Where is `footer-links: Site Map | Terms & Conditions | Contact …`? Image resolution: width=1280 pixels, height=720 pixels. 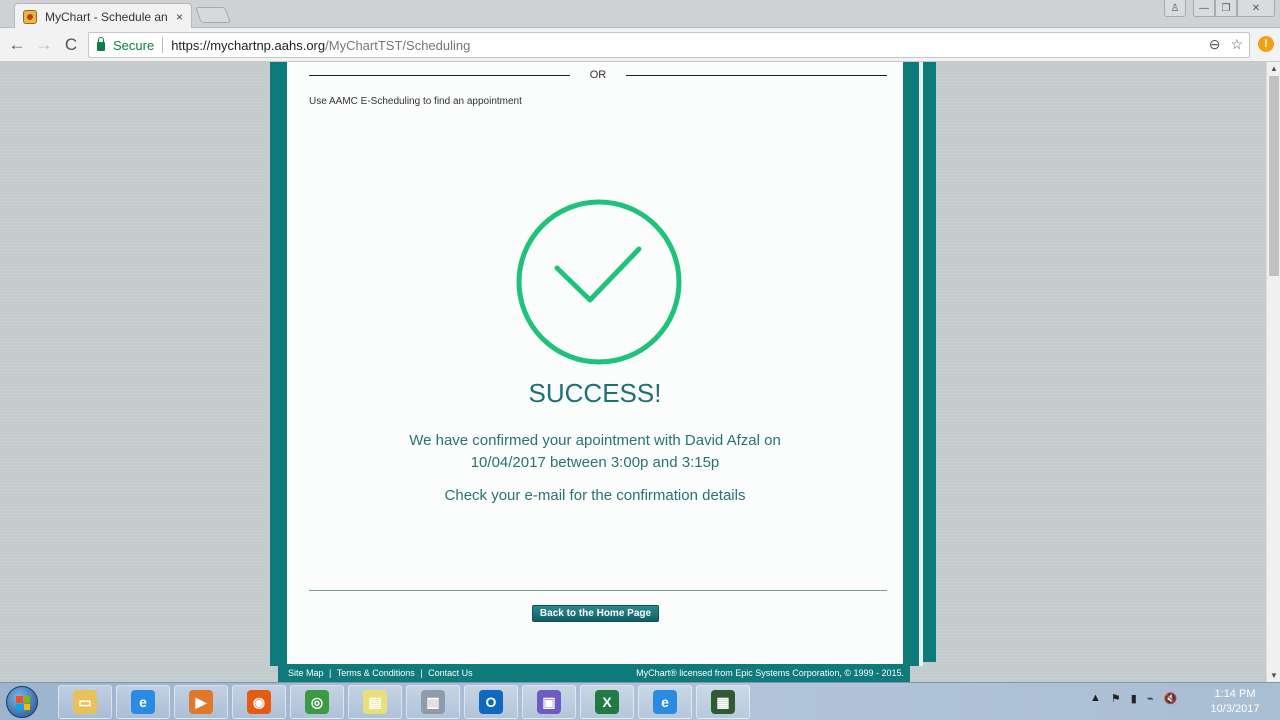
footer-links: Site Map | Terms & Conditions | Contact … is located at coordinates (380, 673).